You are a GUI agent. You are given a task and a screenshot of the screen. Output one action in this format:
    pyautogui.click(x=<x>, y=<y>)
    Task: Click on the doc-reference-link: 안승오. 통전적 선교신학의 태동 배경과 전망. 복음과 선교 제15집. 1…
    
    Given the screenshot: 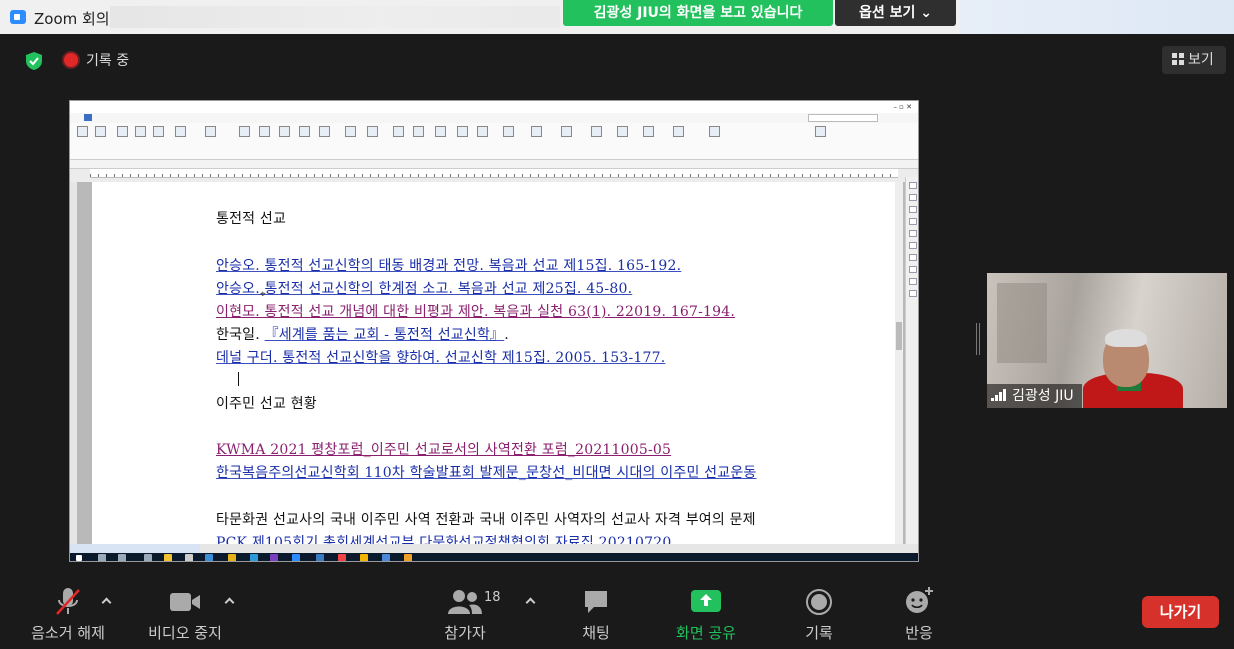 What is the action you would take?
    pyautogui.click(x=448, y=265)
    